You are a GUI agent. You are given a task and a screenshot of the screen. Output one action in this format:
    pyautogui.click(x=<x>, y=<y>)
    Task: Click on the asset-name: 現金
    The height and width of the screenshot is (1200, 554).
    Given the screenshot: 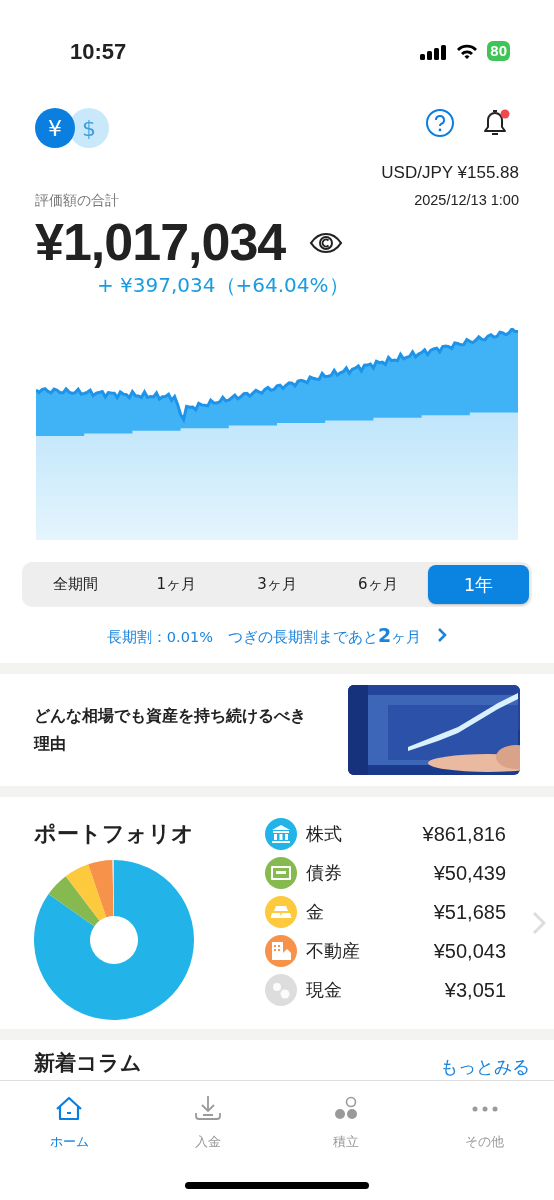 What is the action you would take?
    pyautogui.click(x=324, y=990)
    